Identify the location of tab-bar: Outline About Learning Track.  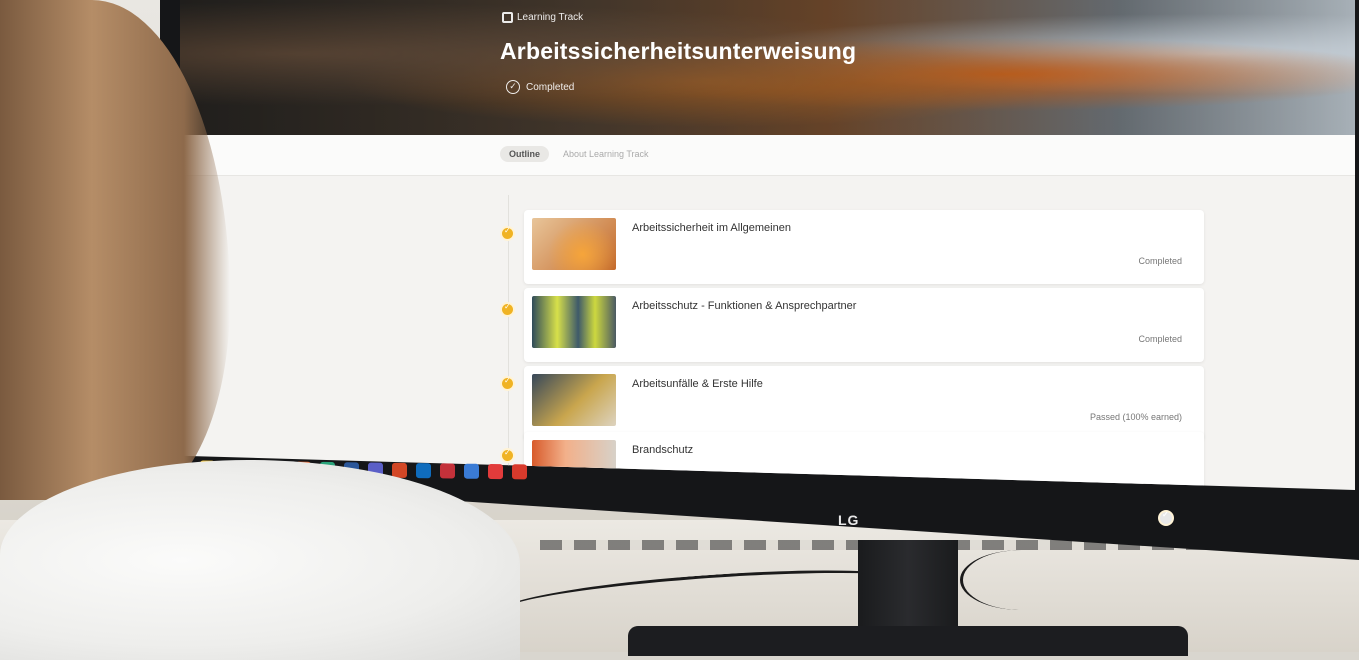
(767, 155).